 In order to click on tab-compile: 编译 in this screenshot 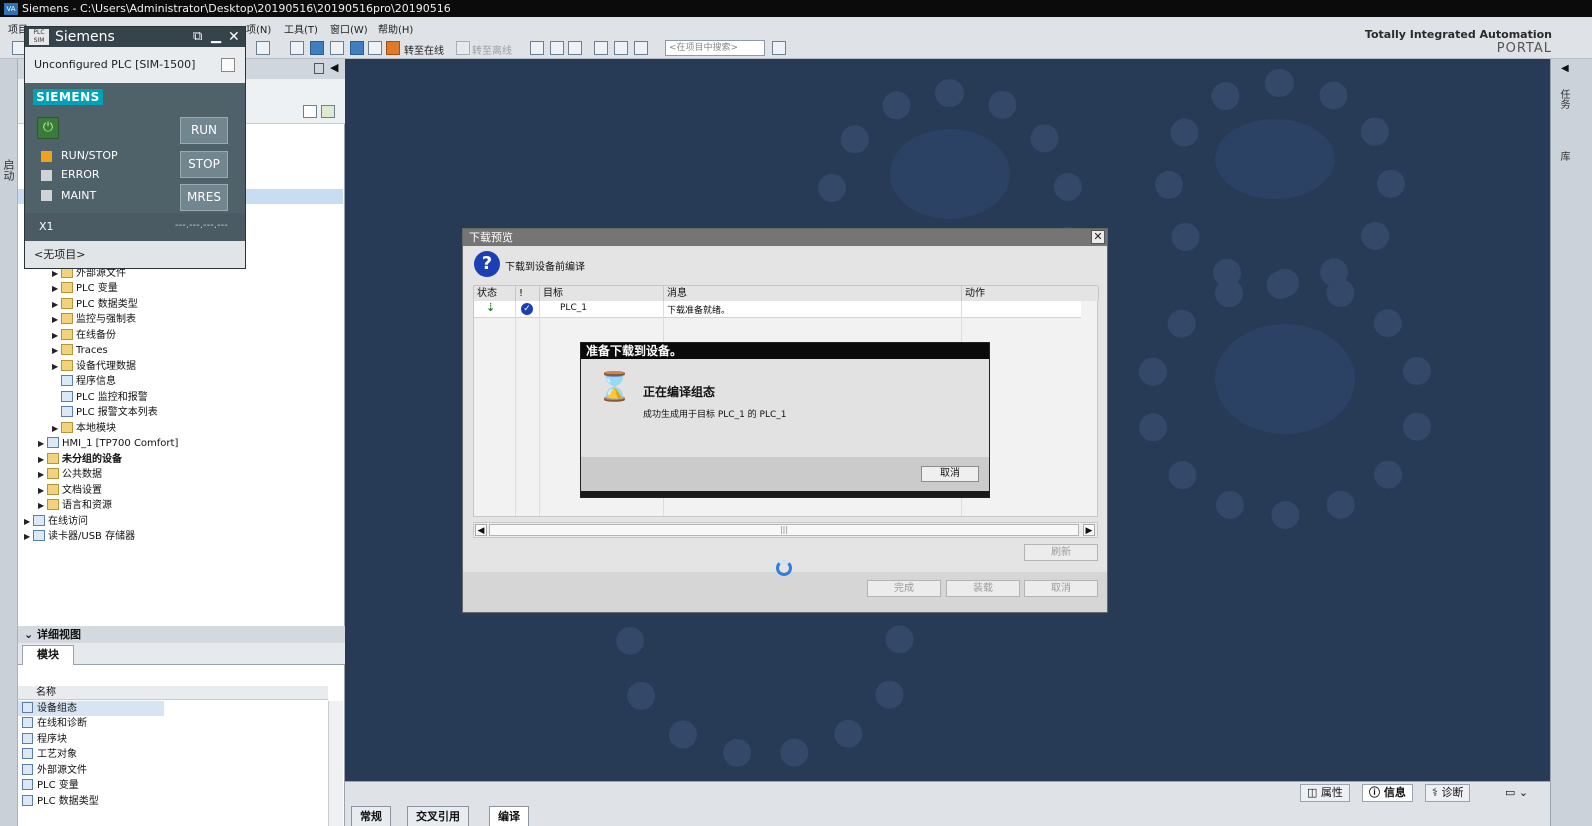, I will do `click(509, 816)`.